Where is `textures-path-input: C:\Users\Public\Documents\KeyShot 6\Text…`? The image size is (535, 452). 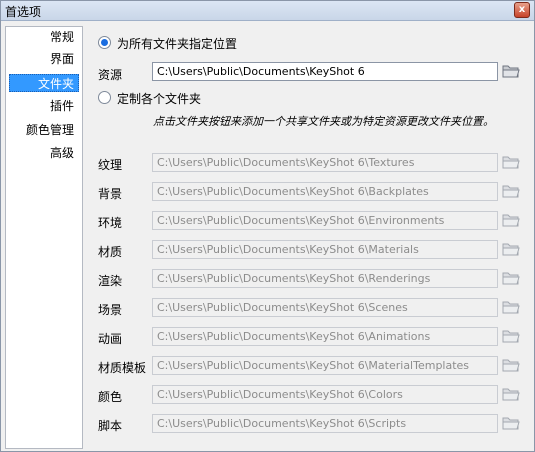 textures-path-input: C:\Users\Public\Documents\KeyShot 6\Text… is located at coordinates (325, 162).